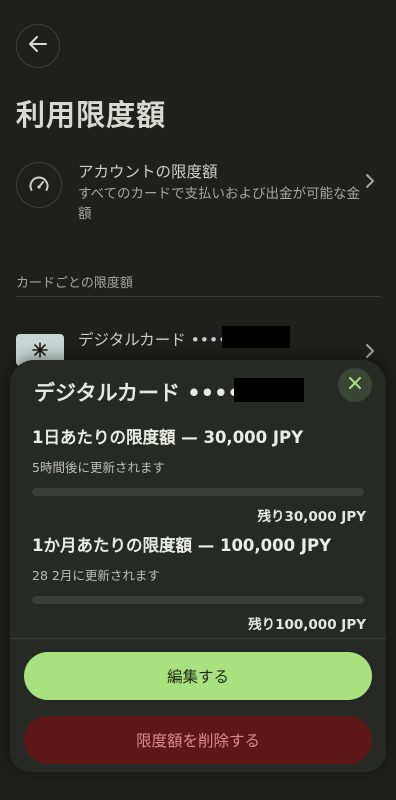 The width and height of the screenshot is (396, 800). Describe the element at coordinates (198, 492) in the screenshot. I see `daily-limit-progress` at that location.